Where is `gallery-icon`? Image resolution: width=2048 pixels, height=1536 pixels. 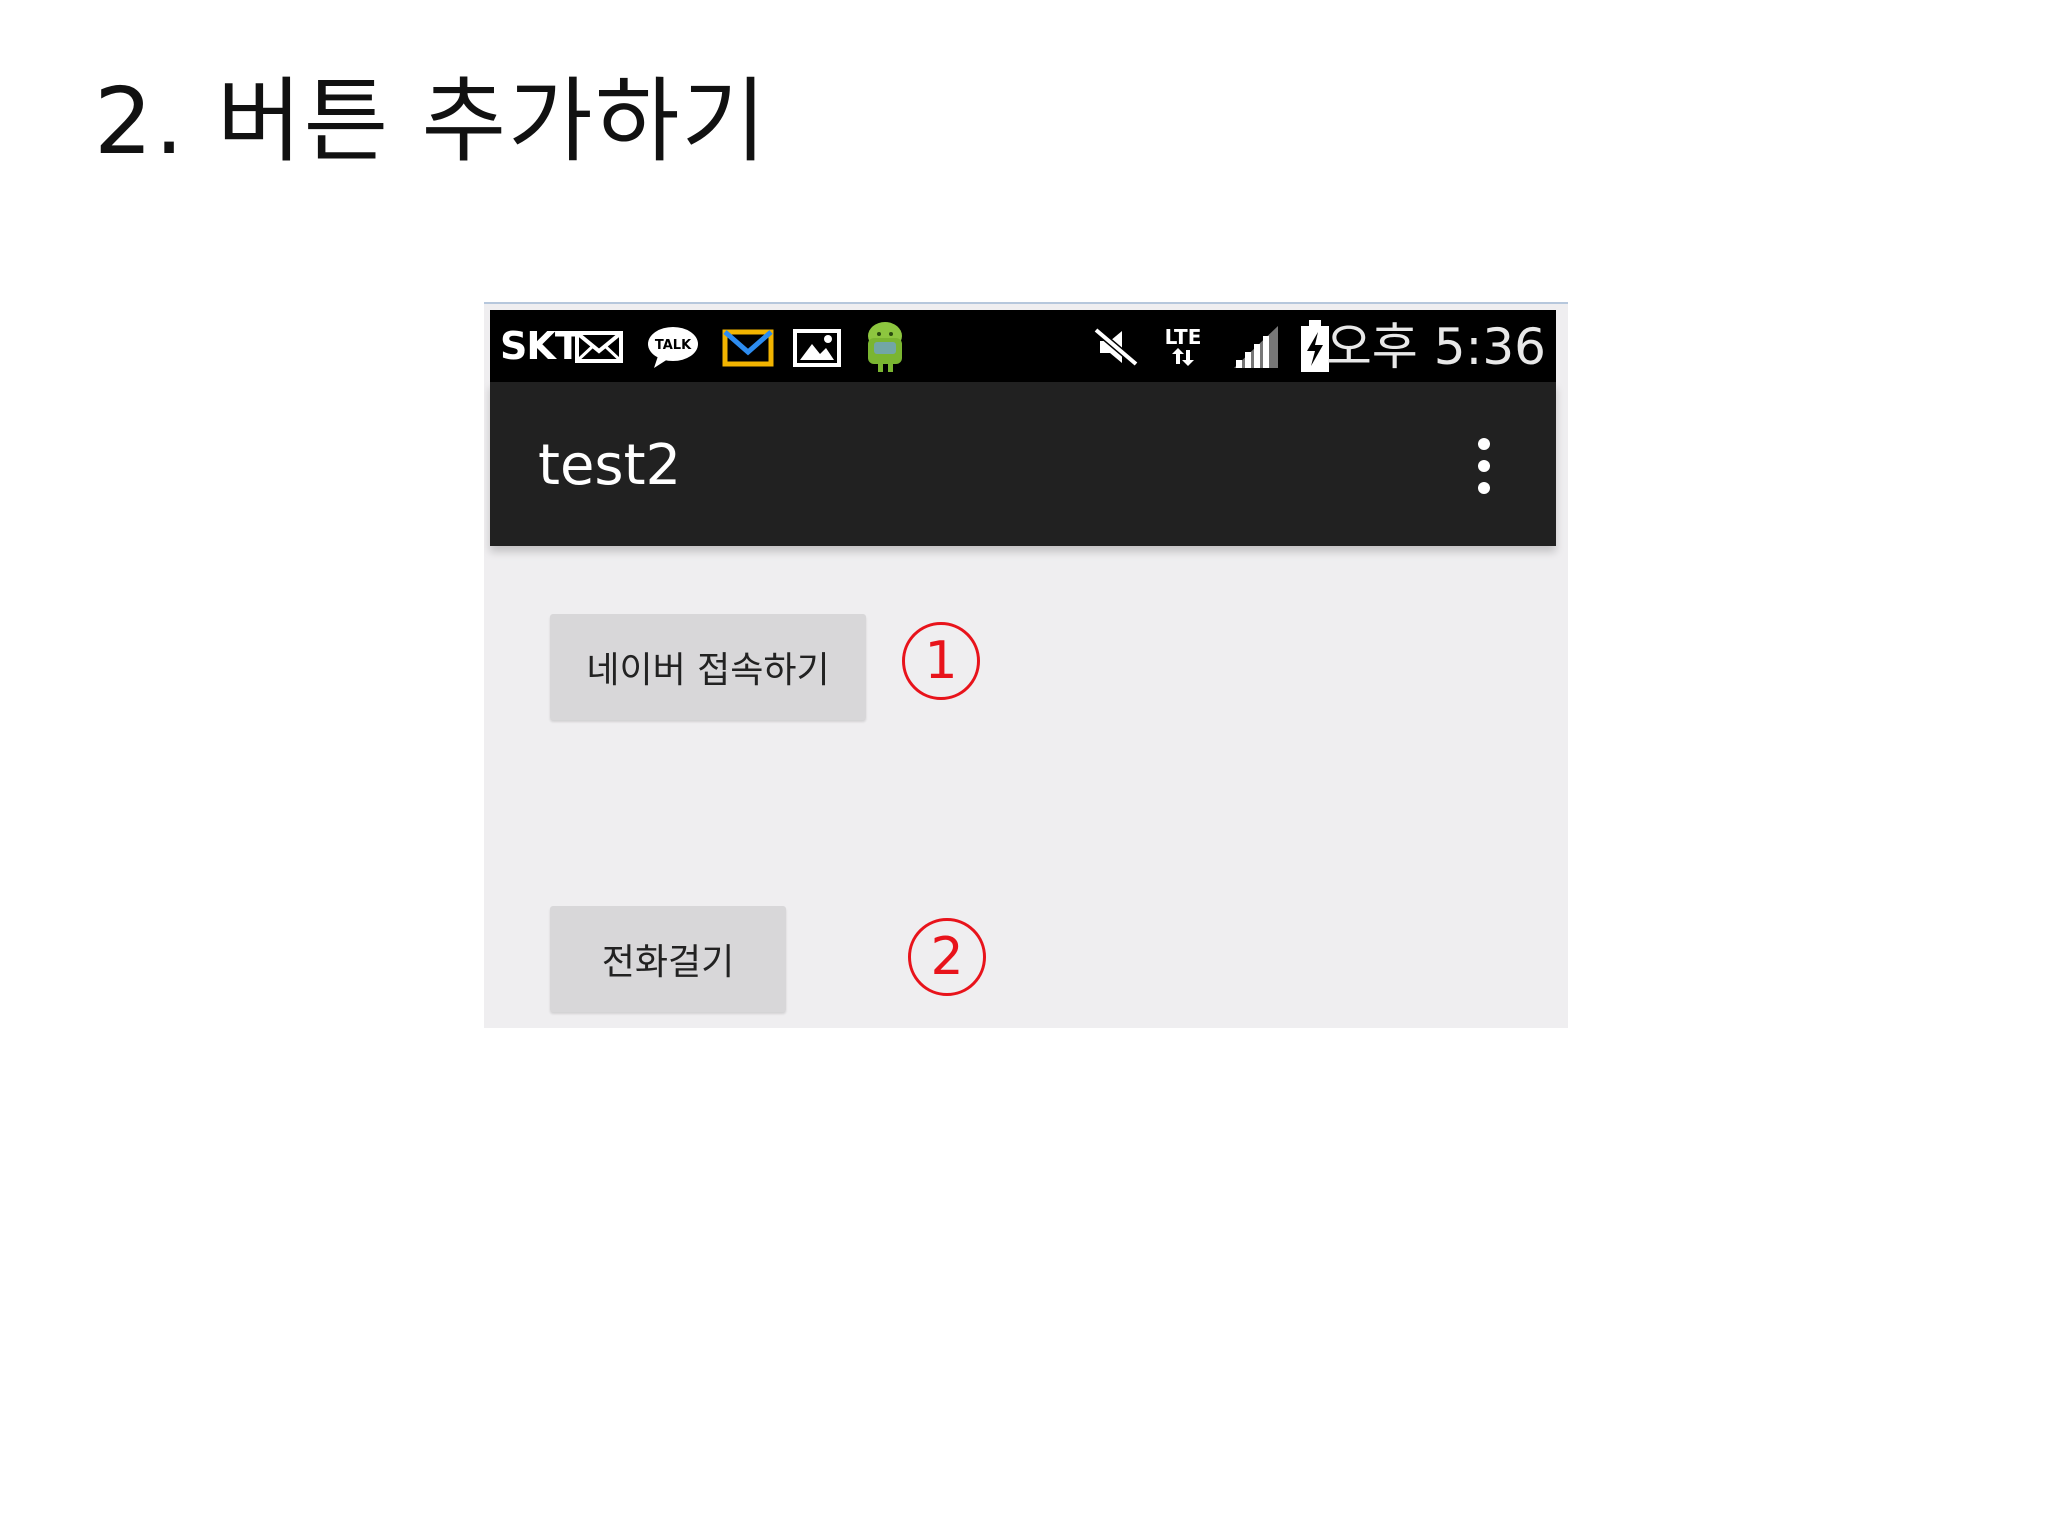 gallery-icon is located at coordinates (817, 348).